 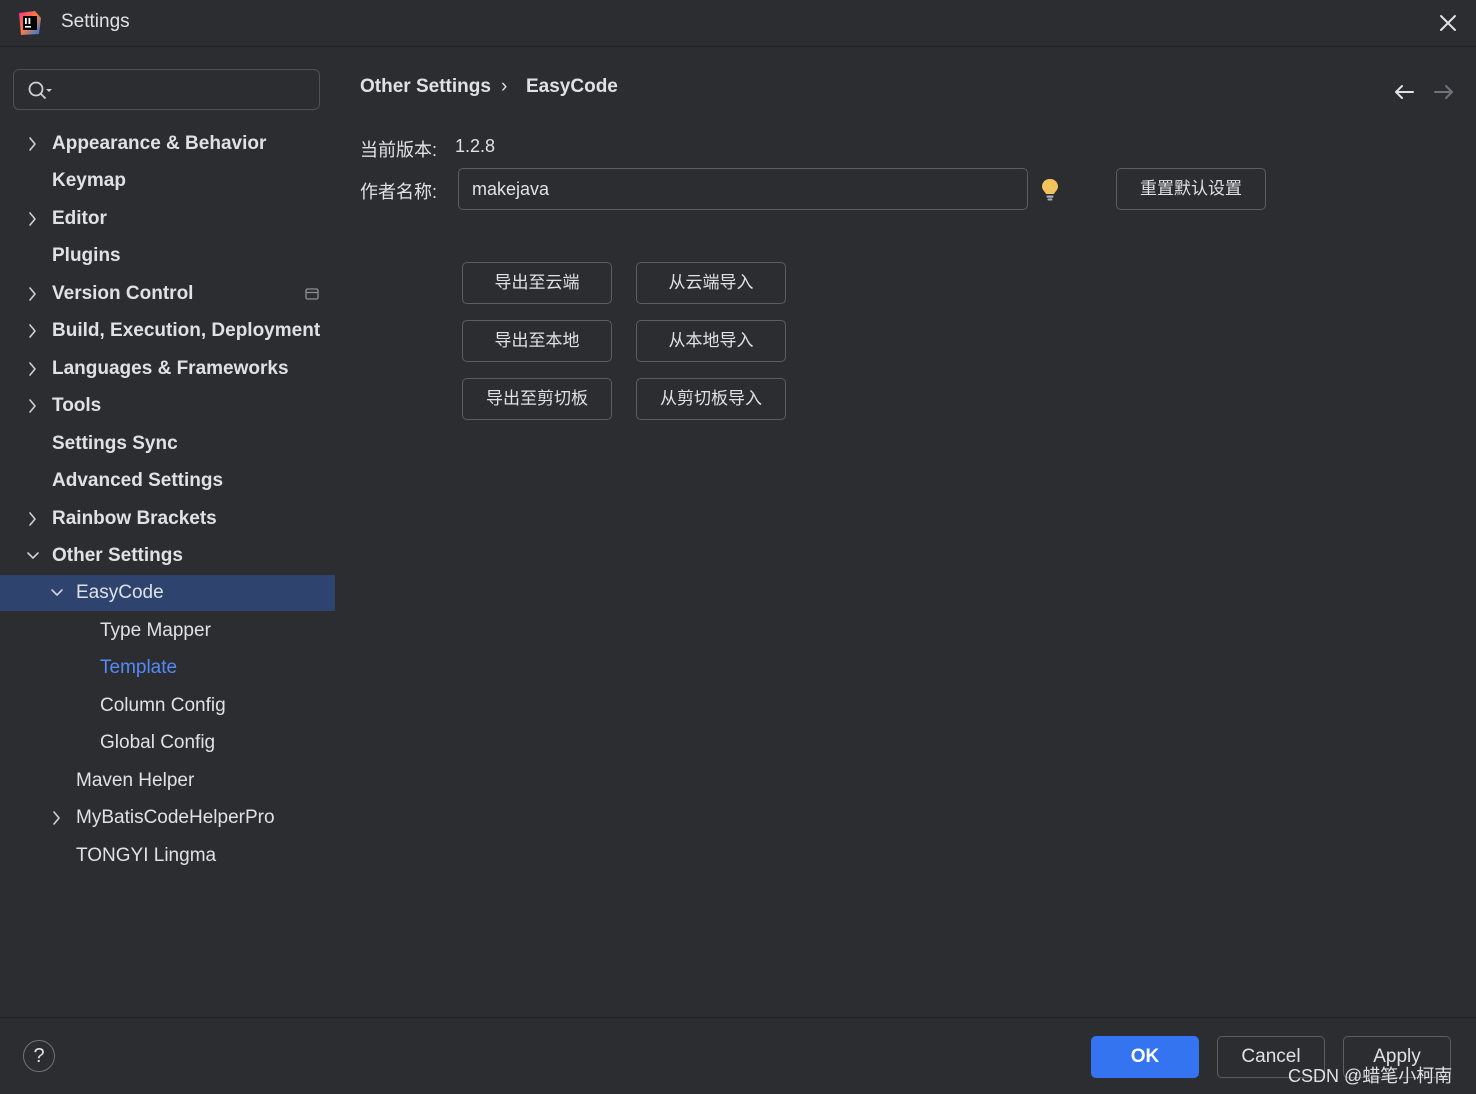 I want to click on back-arrow-icon, so click(x=1404, y=92).